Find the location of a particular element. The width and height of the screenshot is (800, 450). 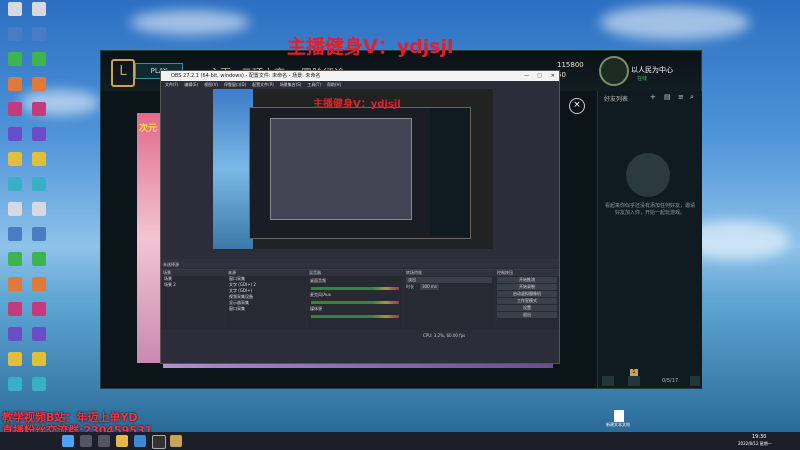

tray-time: 19:30 is located at coordinates (759, 437).